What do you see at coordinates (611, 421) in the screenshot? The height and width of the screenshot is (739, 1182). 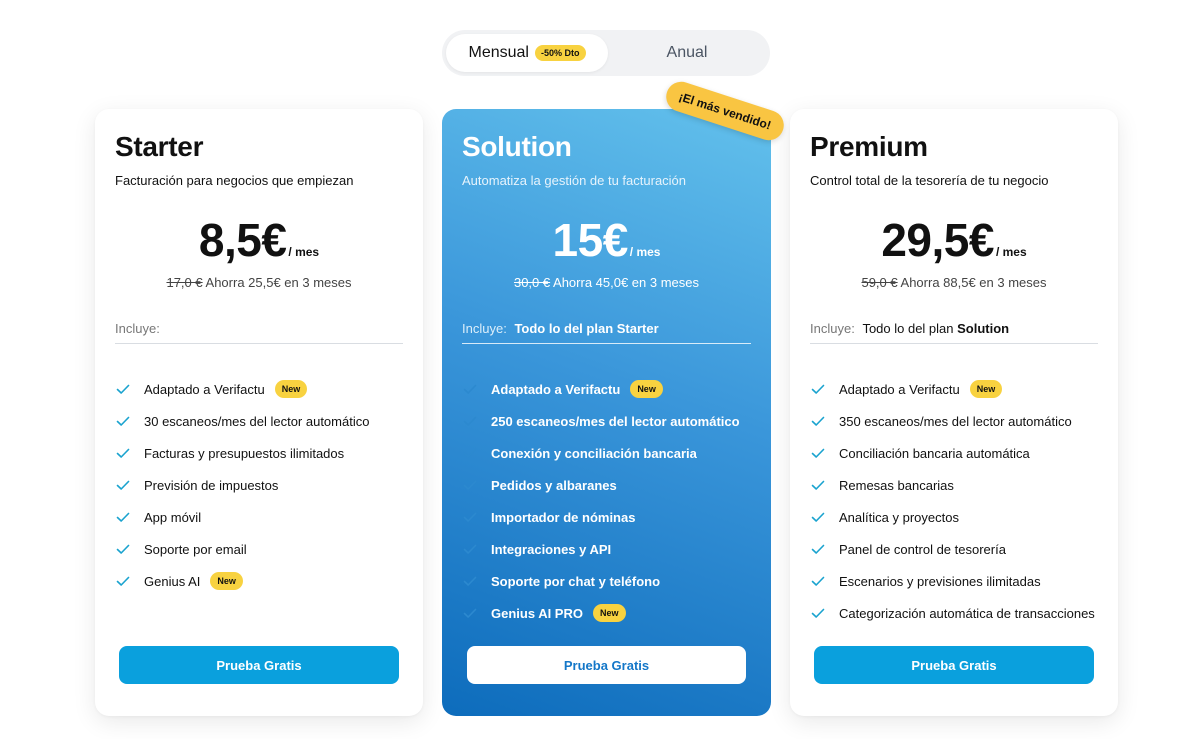 I see `feature-item: 250 escaneos/mes del lector automático` at bounding box center [611, 421].